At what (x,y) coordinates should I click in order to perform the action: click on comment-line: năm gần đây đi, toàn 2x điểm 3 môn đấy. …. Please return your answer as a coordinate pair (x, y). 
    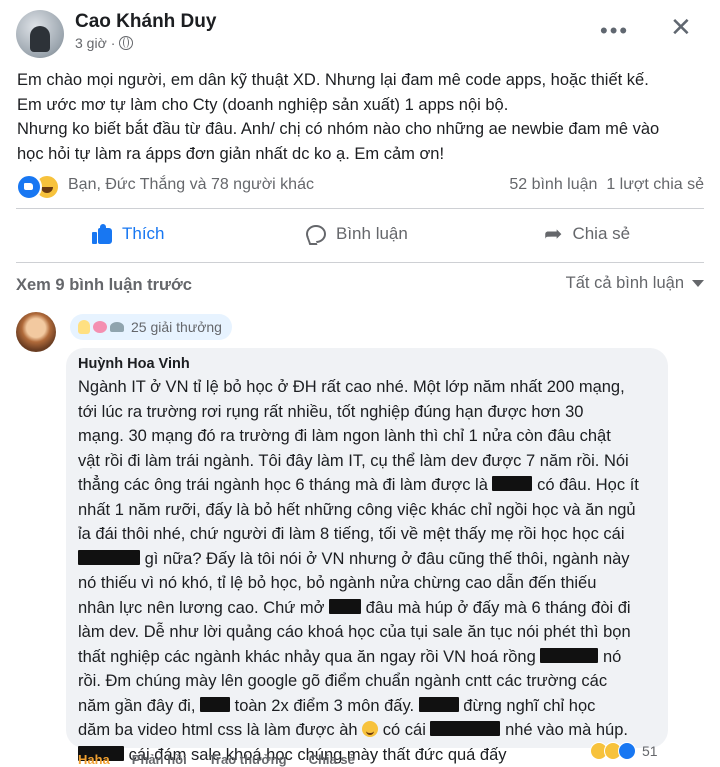
    Looking at the image, I should click on (373, 706).